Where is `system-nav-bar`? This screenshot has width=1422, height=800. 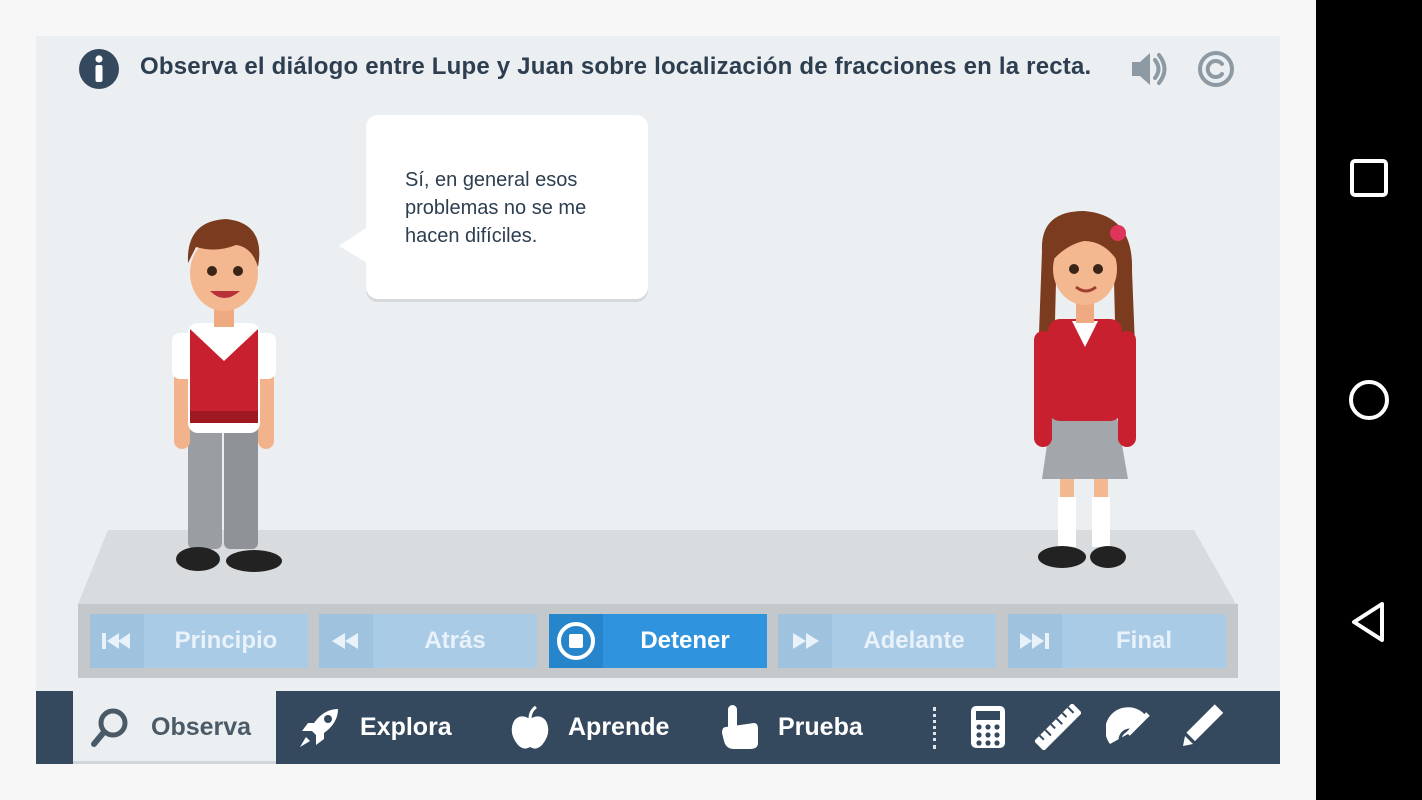
system-nav-bar is located at coordinates (1369, 400).